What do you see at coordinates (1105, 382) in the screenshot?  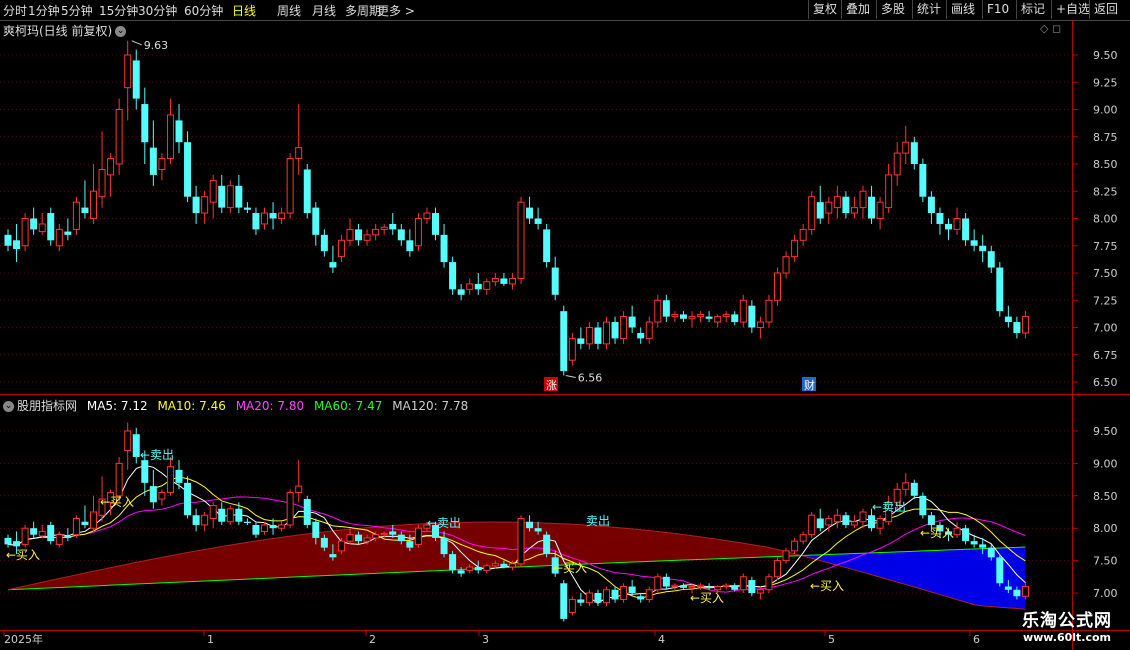 I see `y-tick-label: 6.50` at bounding box center [1105, 382].